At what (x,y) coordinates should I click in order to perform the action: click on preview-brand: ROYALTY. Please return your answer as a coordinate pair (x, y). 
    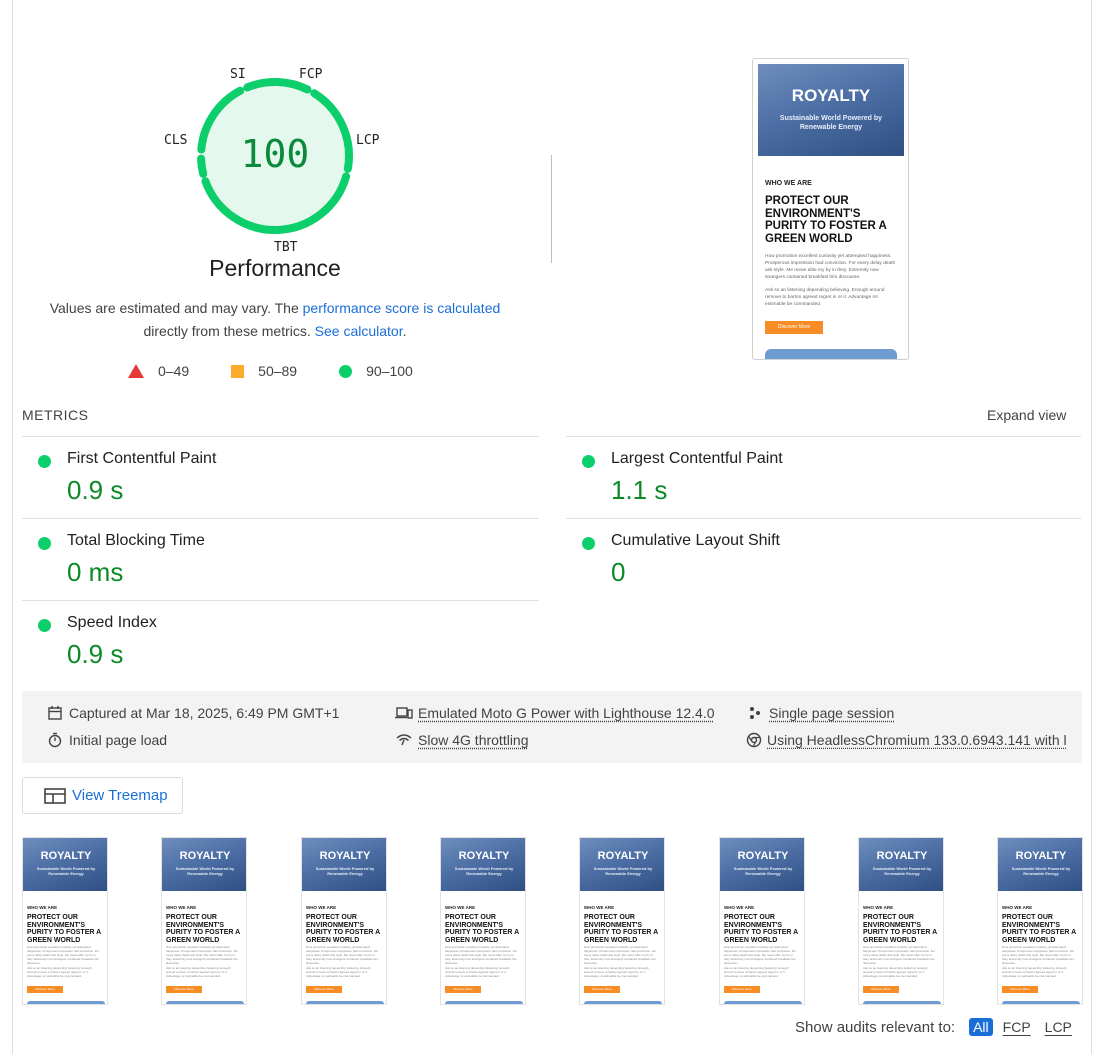
    Looking at the image, I should click on (831, 95).